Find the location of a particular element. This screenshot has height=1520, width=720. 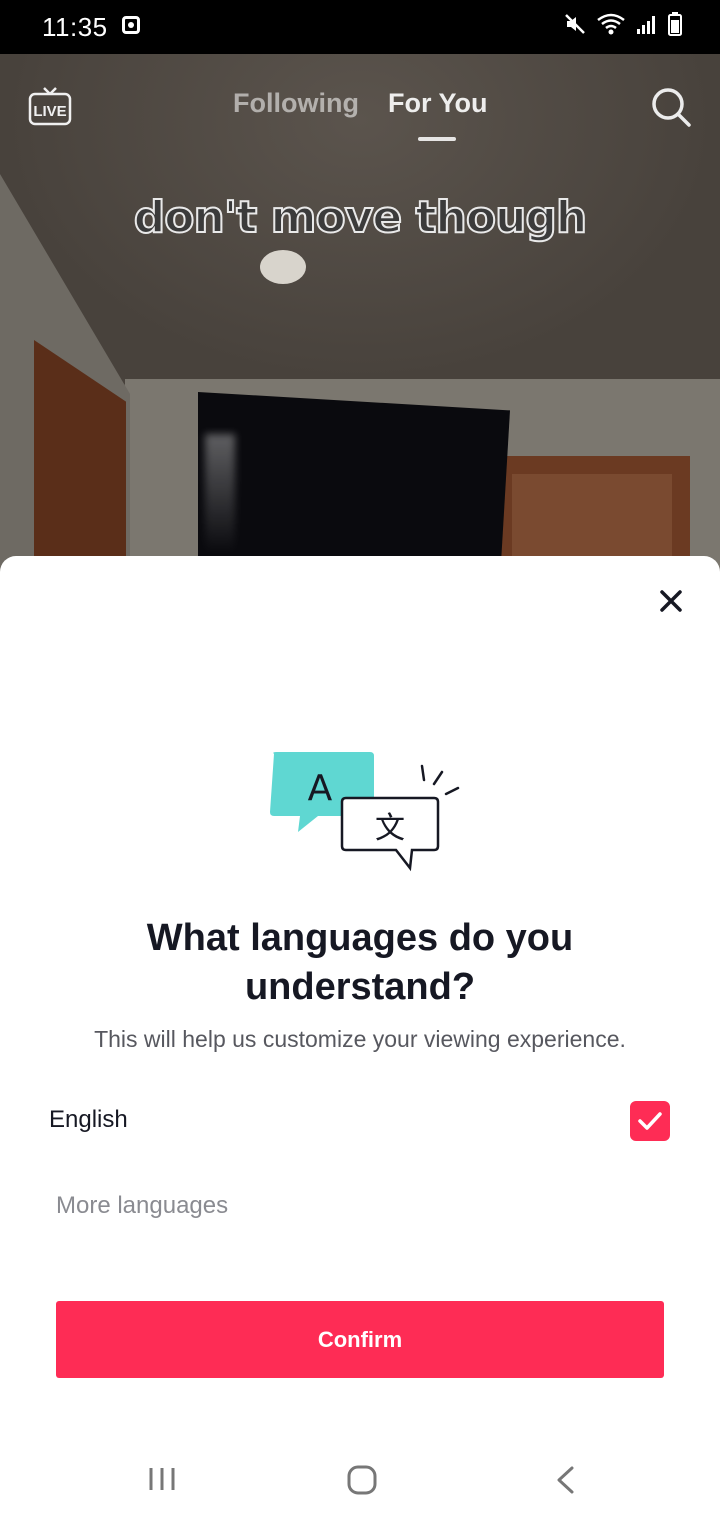

illustration-glyph: 文 is located at coordinates (390, 828).